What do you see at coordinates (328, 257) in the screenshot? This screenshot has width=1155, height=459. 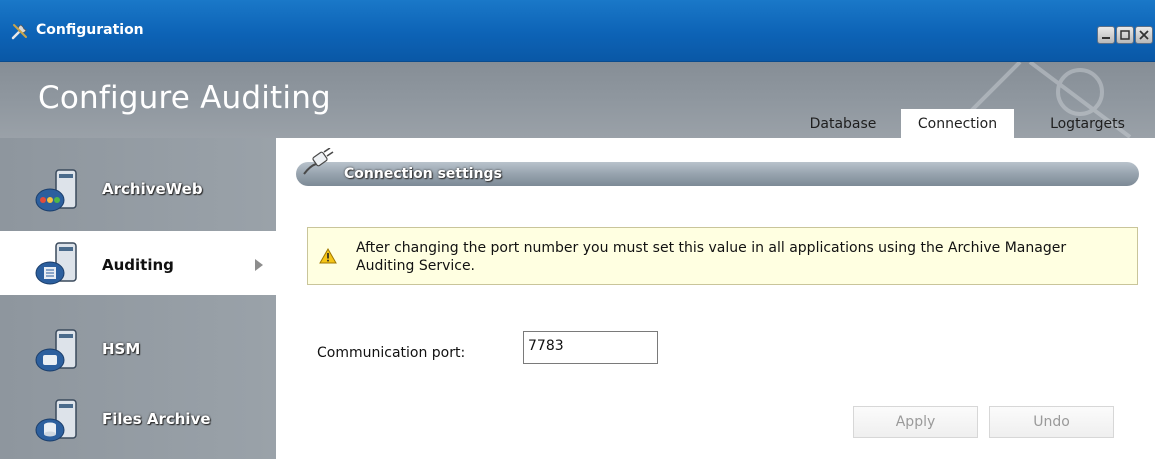 I see `warning-icon` at bounding box center [328, 257].